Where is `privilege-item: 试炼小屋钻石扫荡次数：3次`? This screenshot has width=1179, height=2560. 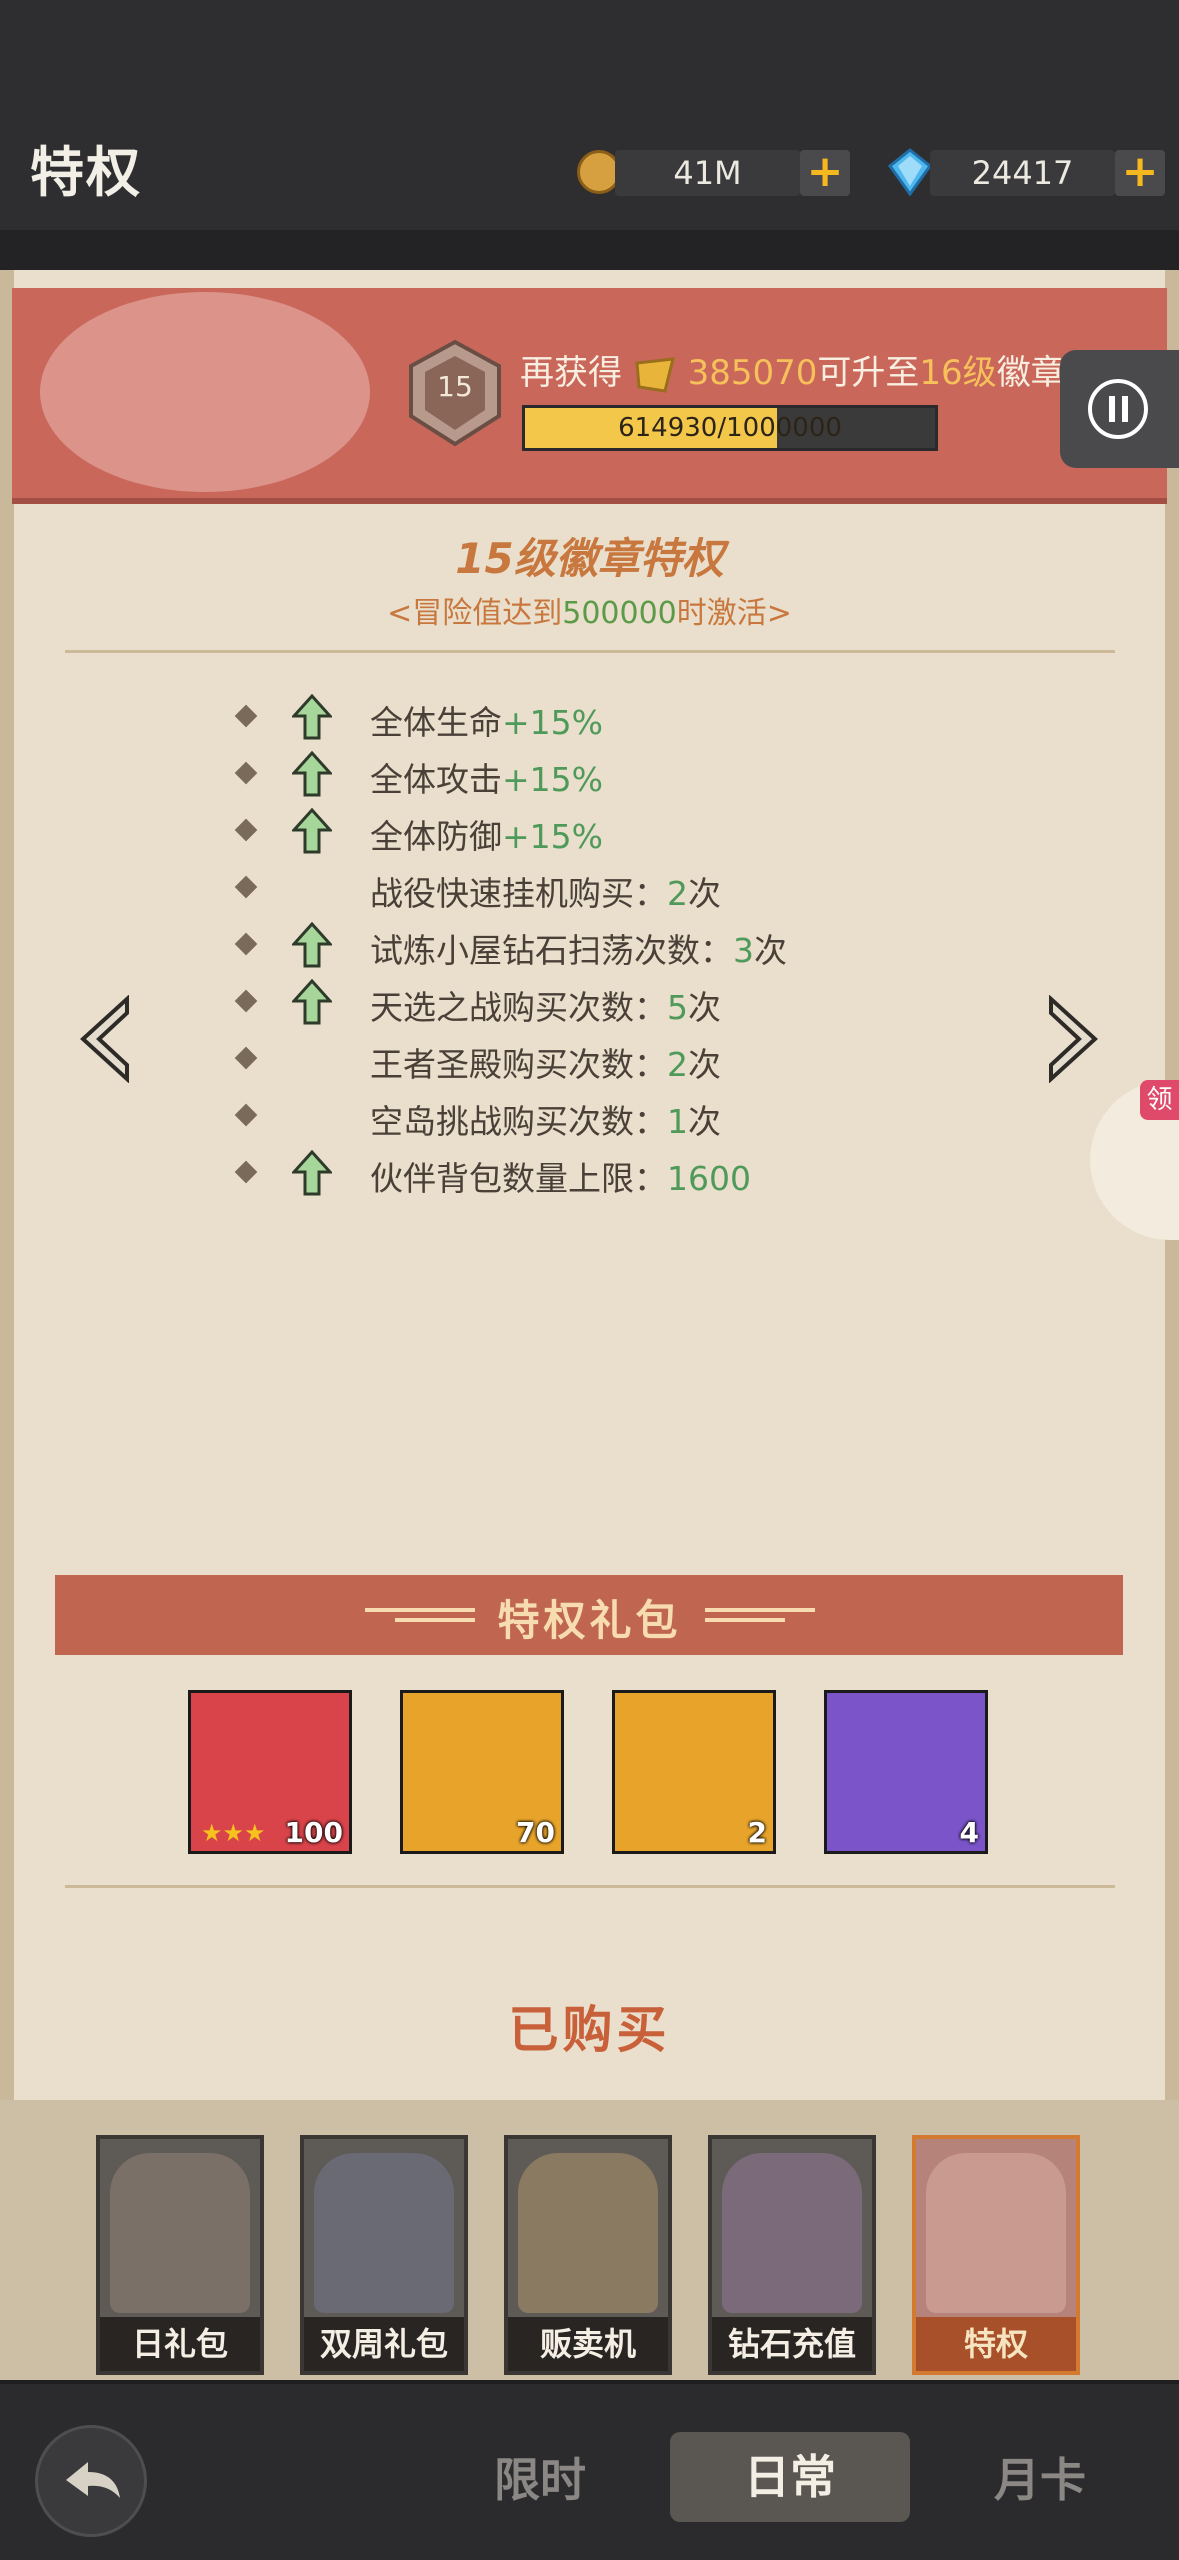
privilege-item: 试炼小屋钻石扫荡次数：3次 is located at coordinates (580, 946).